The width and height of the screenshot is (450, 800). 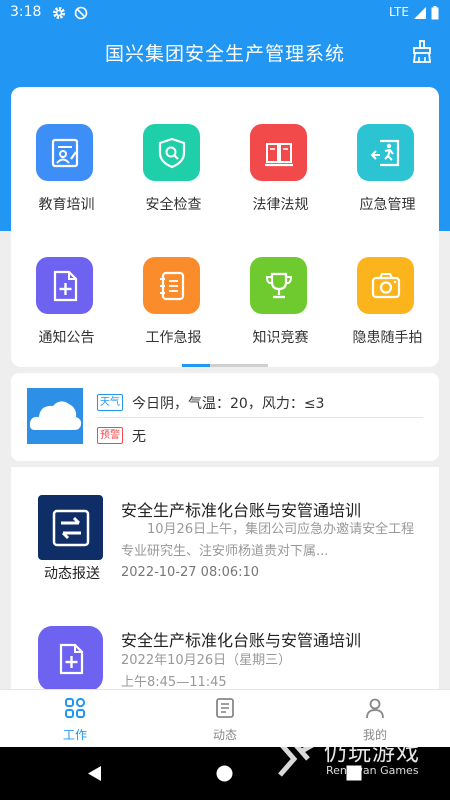 I want to click on training-tile, so click(x=64, y=152).